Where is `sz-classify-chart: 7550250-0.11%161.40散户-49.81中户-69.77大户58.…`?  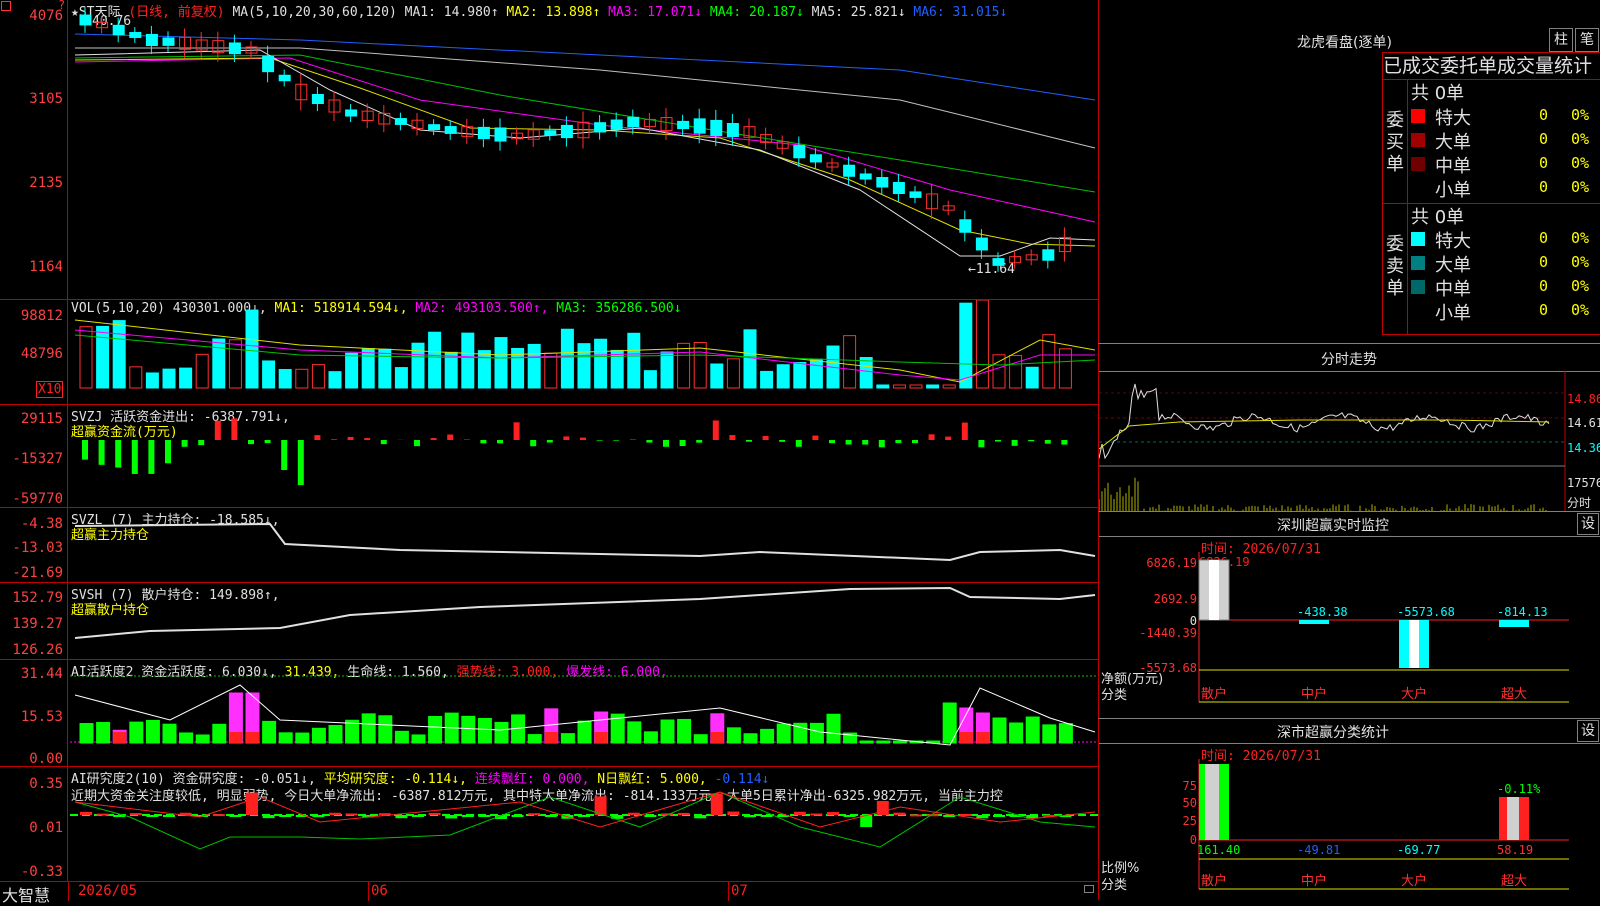 sz-classify-chart: 7550250-0.11%161.40散户-49.81中户-69.77大户58.… is located at coordinates (1349, 810).